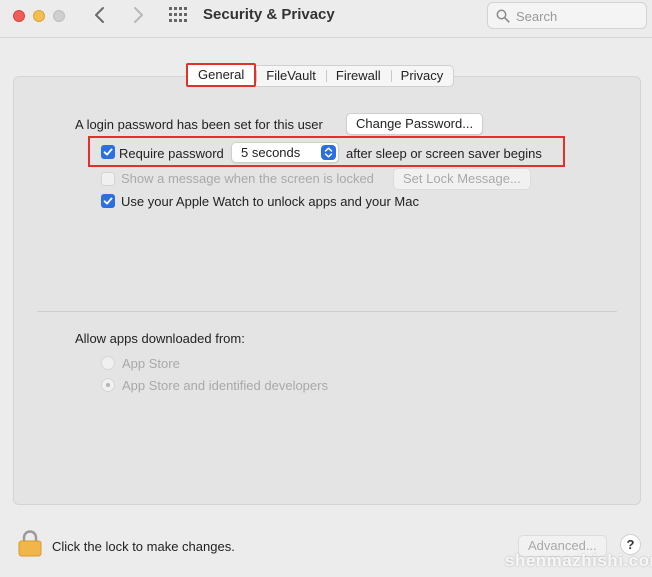 This screenshot has height=577, width=652. What do you see at coordinates (143, 546) in the screenshot?
I see `lock-text: Click the lock to make changes.` at bounding box center [143, 546].